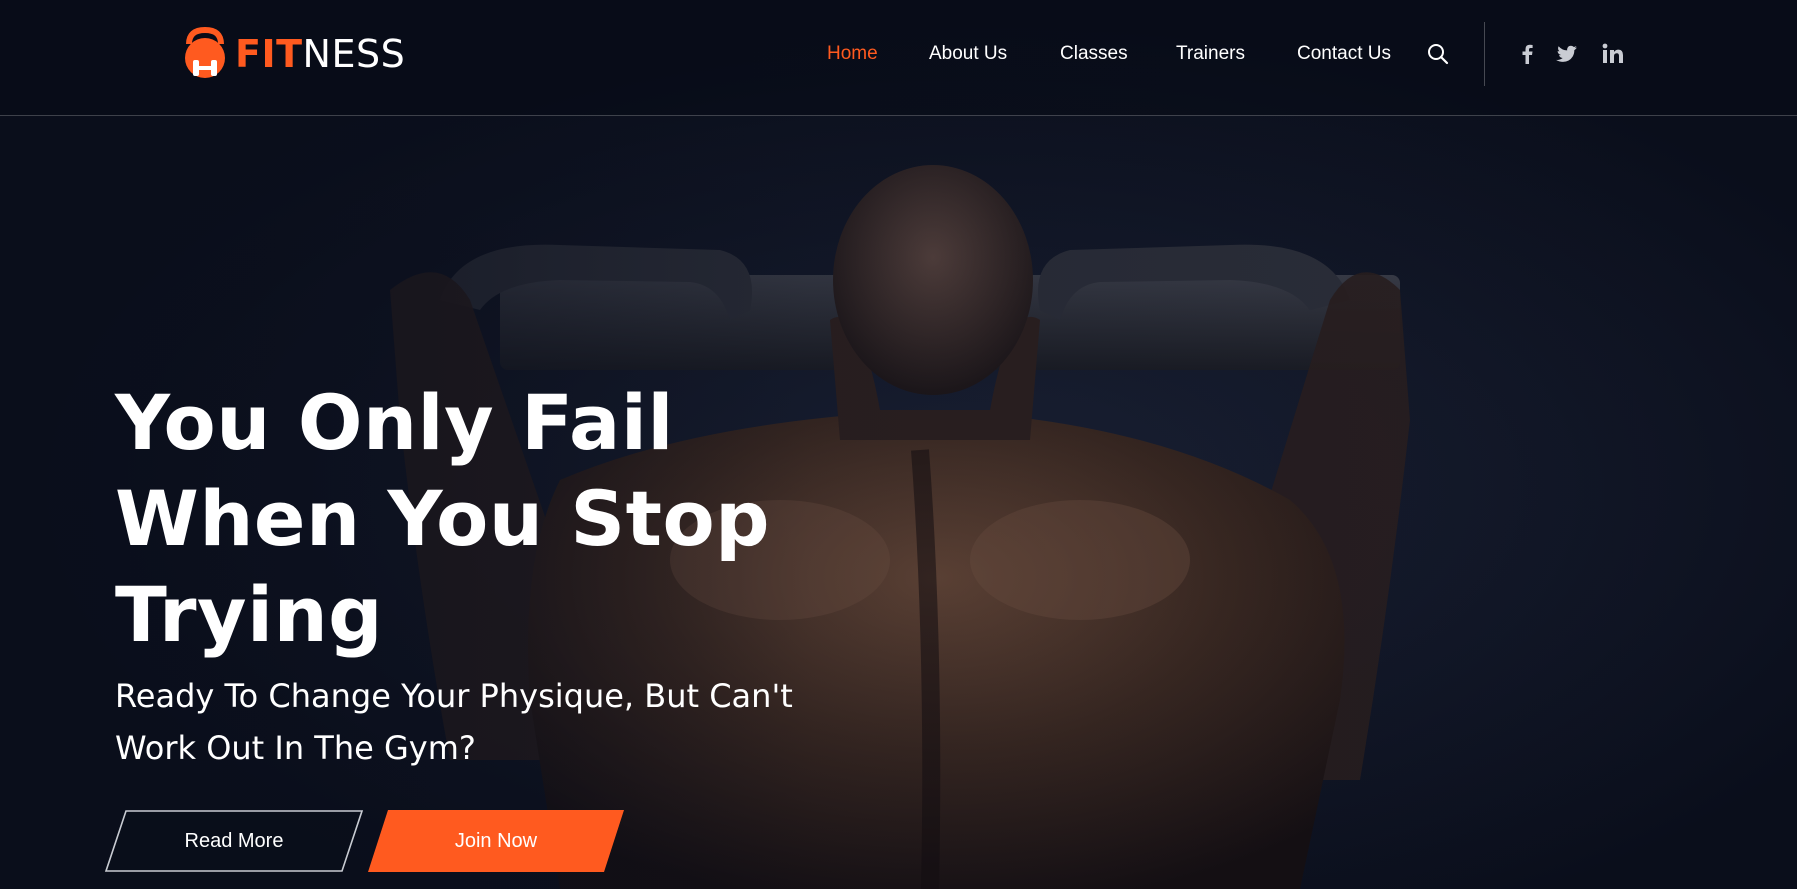 The image size is (1797, 889). I want to click on headline-line-3: Trying, so click(249, 614).